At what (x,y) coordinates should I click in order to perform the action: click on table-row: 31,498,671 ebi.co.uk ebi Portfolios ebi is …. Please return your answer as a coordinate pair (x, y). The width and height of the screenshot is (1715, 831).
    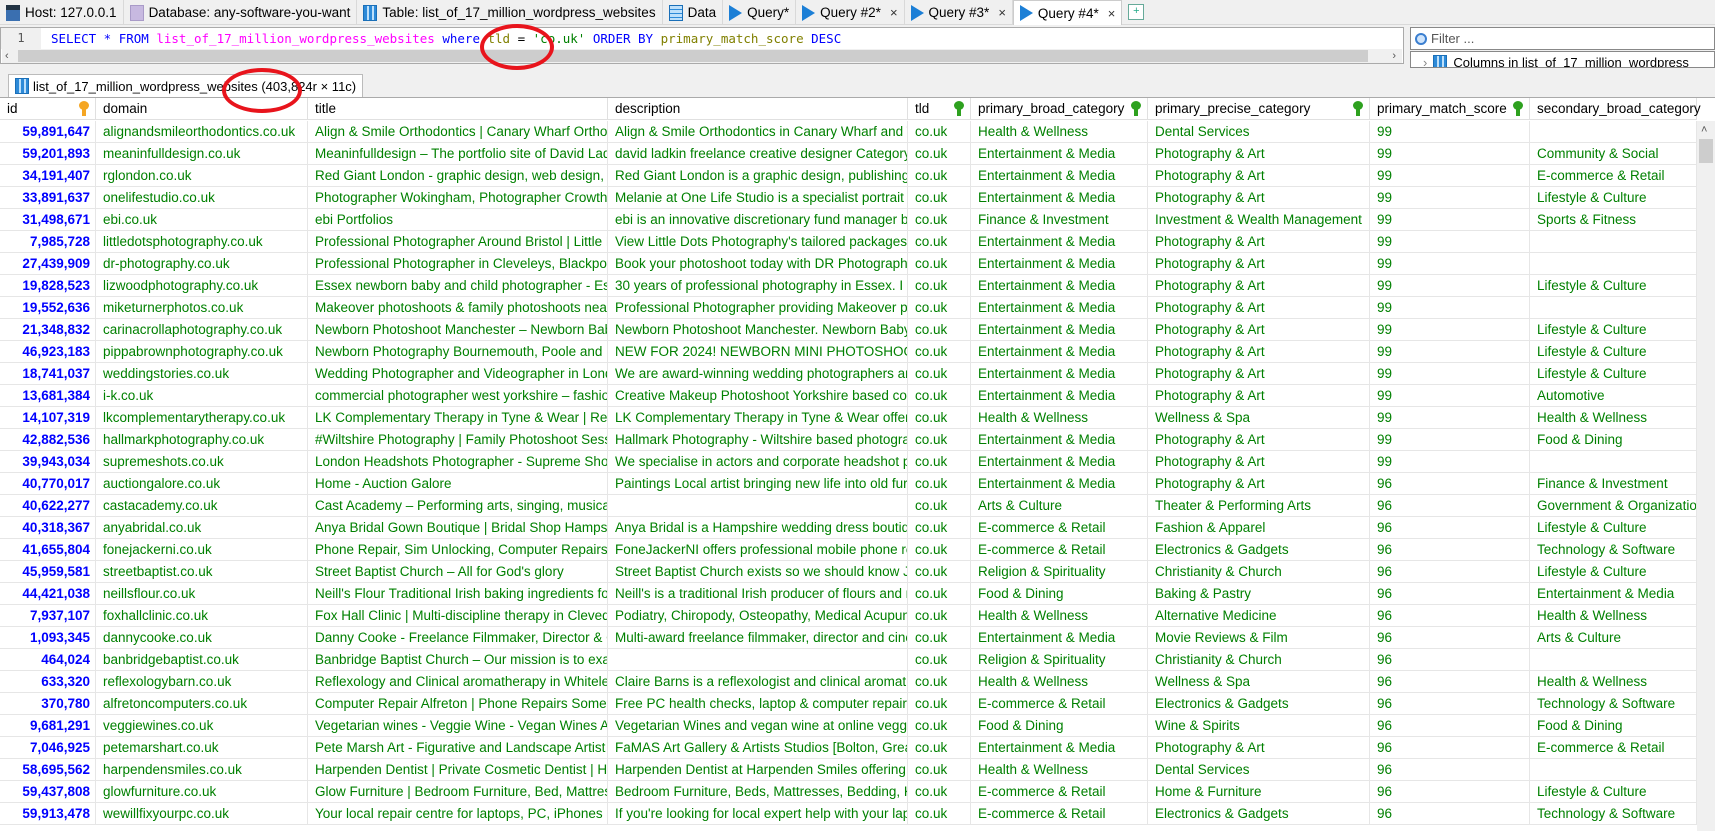
    Looking at the image, I should click on (848, 220).